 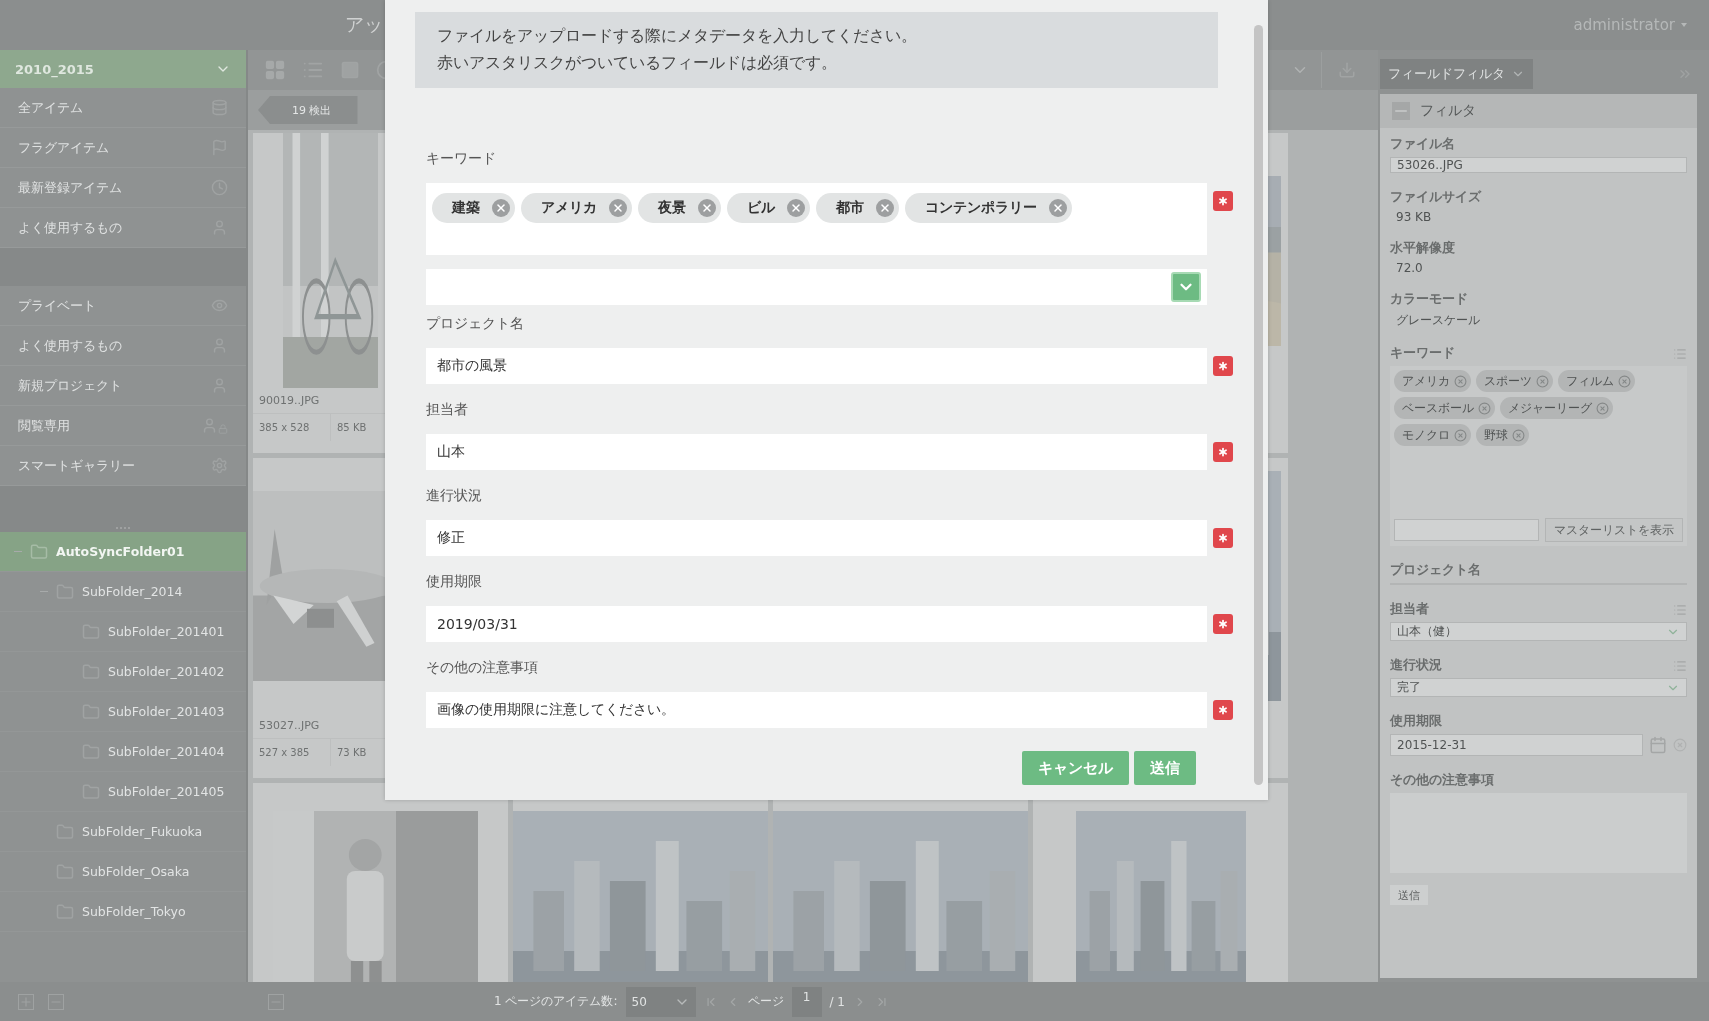 I want to click on text-field, so click(x=1466, y=530).